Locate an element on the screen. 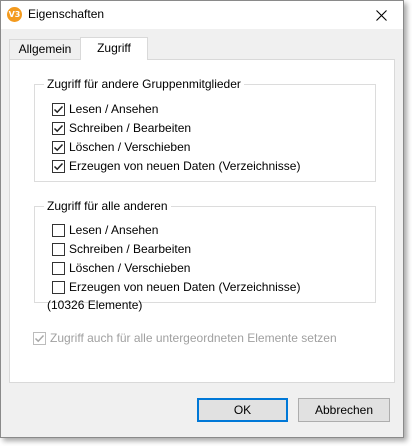 The height and width of the screenshot is (446, 412). others-delete-checkbox: Löschen / Verschieben is located at coordinates (121, 268).